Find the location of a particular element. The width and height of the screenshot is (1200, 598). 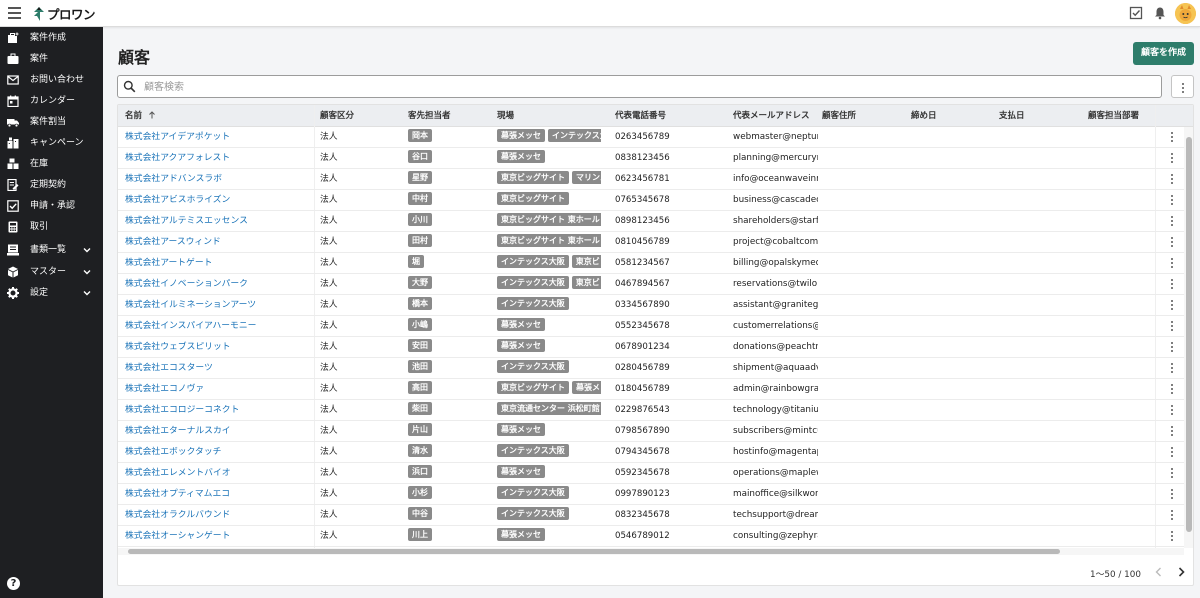

more-options-button is located at coordinates (1182, 86).